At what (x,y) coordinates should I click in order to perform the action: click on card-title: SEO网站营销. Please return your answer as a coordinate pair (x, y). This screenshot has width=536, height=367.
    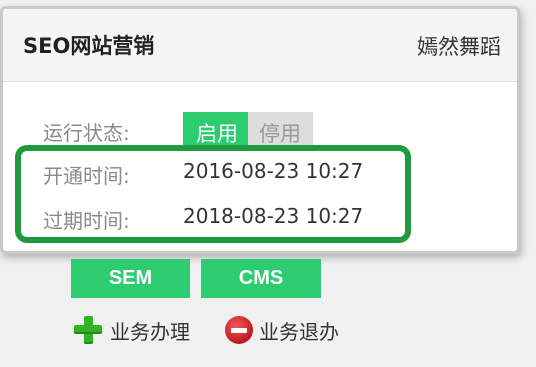
    Looking at the image, I should click on (89, 46).